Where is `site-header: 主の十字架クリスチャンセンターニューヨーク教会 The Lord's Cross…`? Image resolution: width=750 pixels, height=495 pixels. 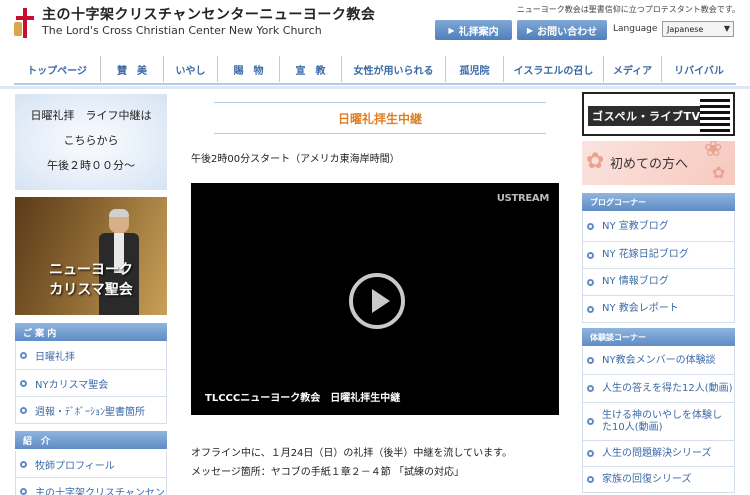 site-header: 主の十字架クリスチャンセンターニューヨーク教会 The Lord's Cross… is located at coordinates (375, 25).